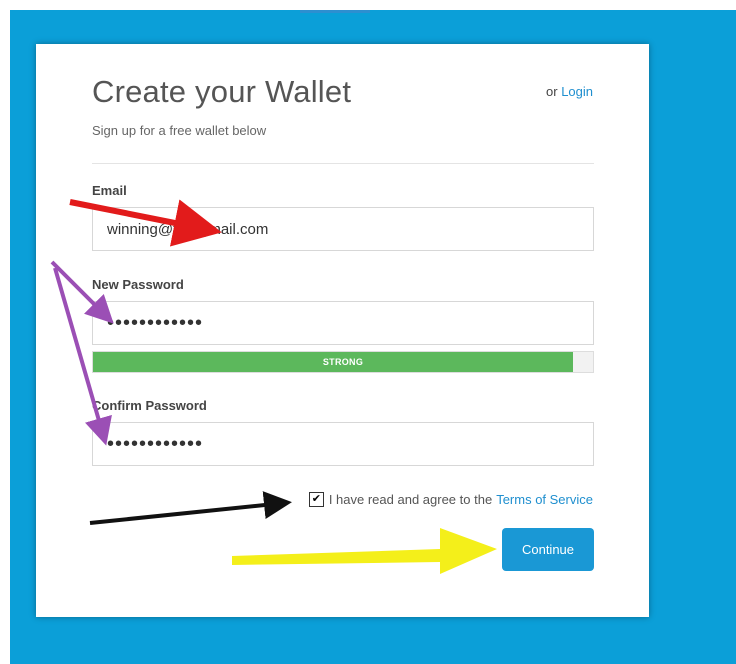 Image resolution: width=736 pixels, height=664 pixels. Describe the element at coordinates (109, 190) in the screenshot. I see `email-label: Email` at that location.